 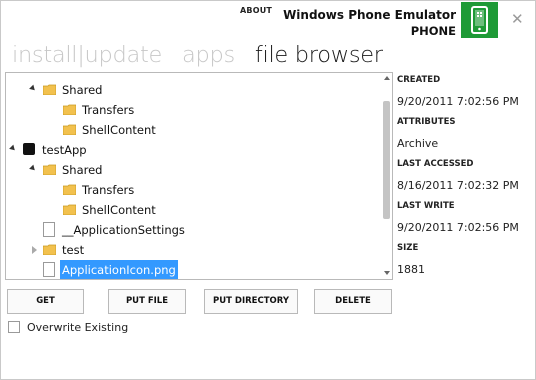 I want to click on overwrite-checkbox, so click(x=14, y=327).